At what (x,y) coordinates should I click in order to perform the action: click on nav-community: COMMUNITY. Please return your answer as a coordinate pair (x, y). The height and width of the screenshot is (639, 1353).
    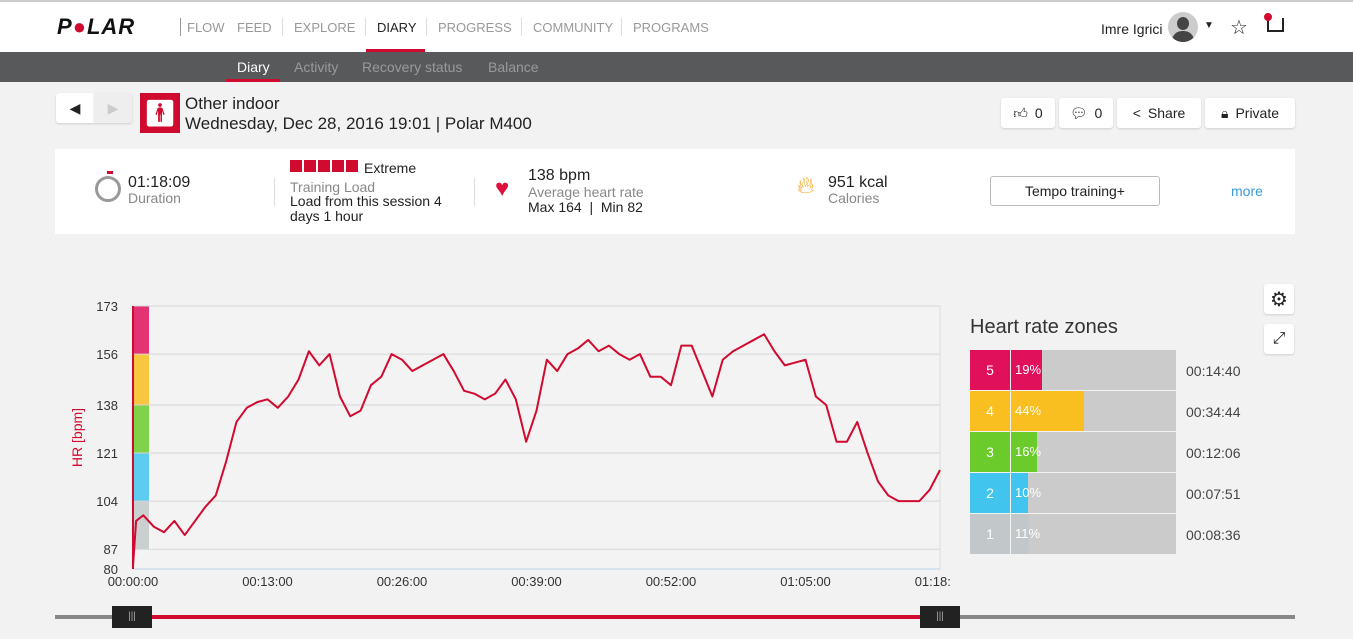
    Looking at the image, I should click on (573, 27).